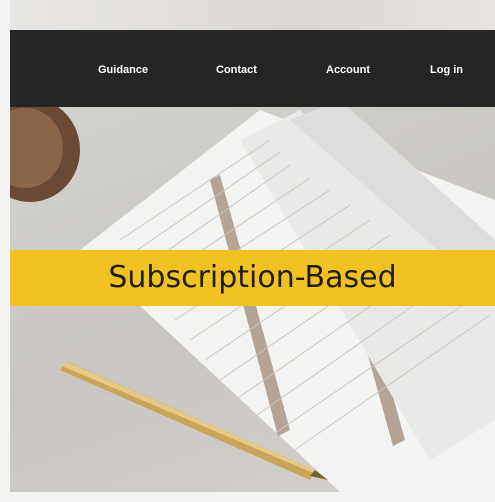 The height and width of the screenshot is (502, 495). What do you see at coordinates (446, 70) in the screenshot?
I see `nav-link-log-in: Log in` at bounding box center [446, 70].